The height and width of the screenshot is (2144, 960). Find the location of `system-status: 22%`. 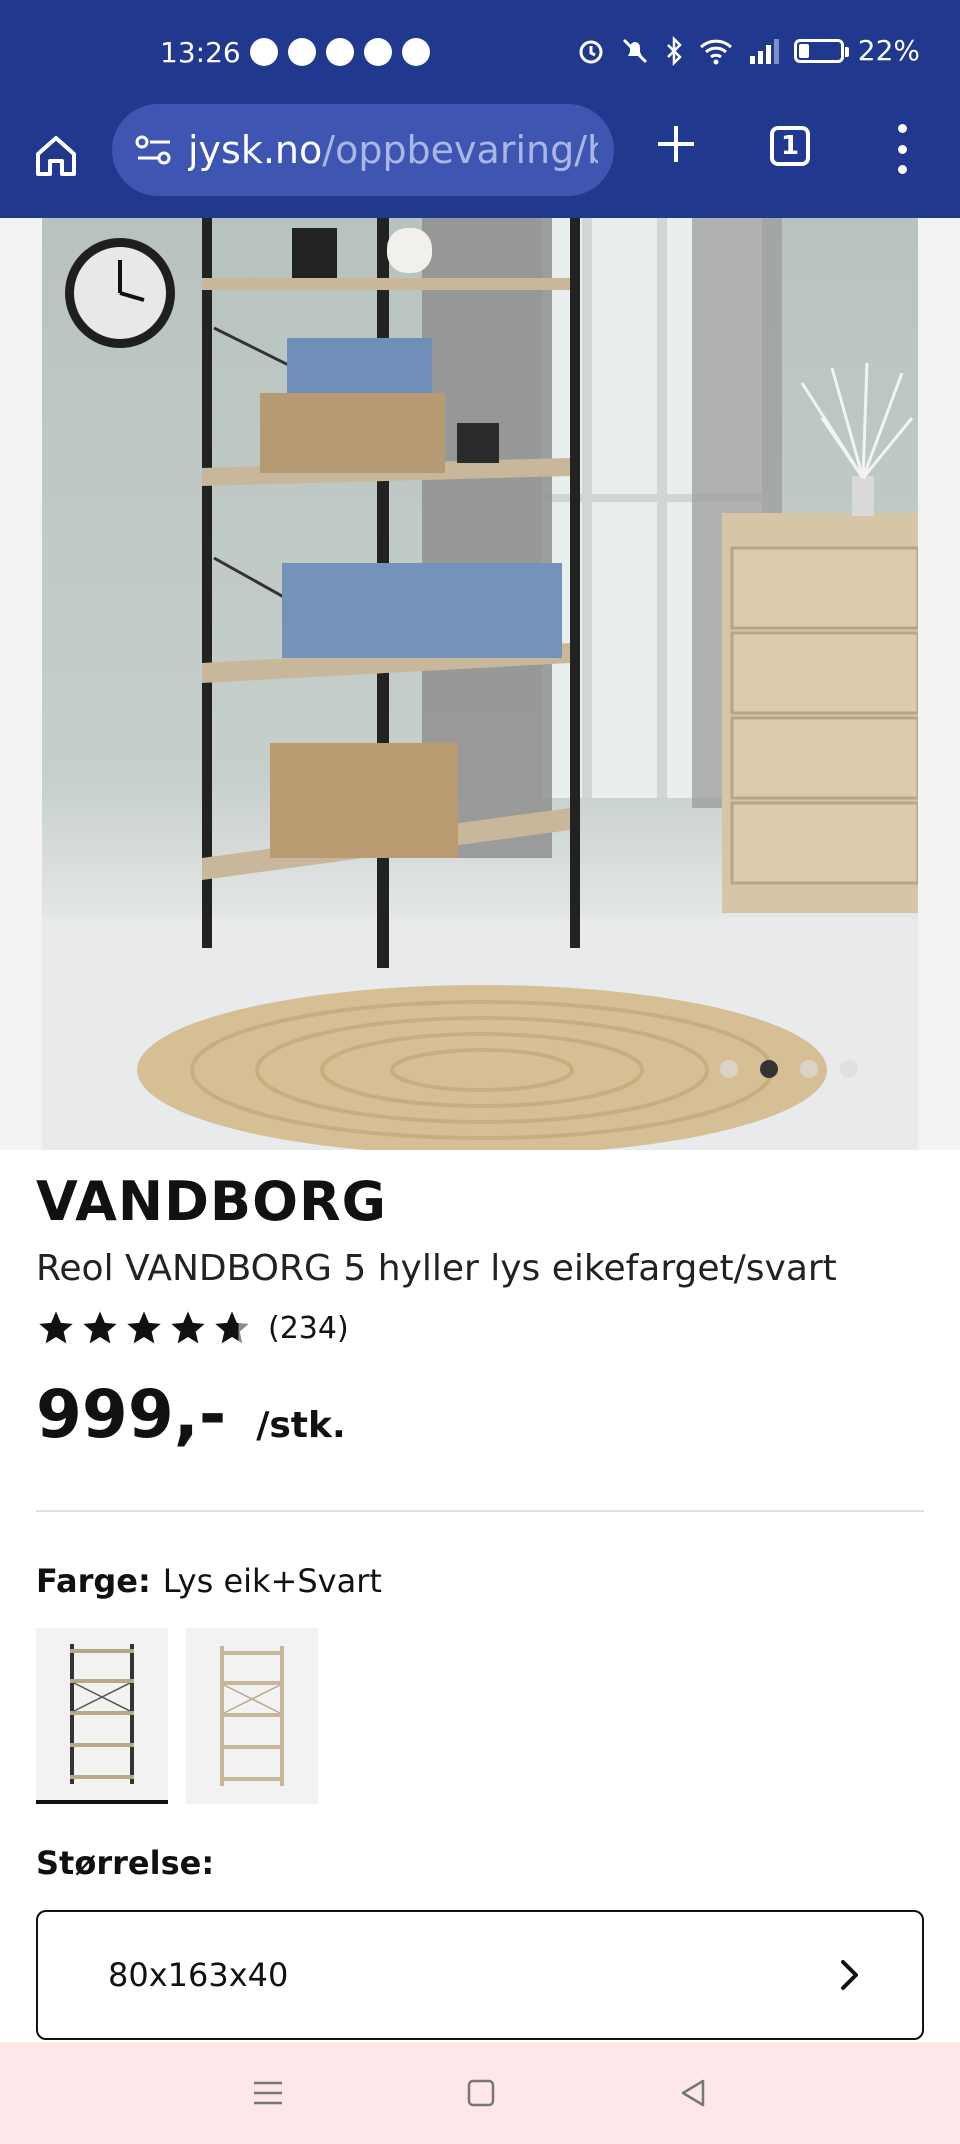

system-status: 22% is located at coordinates (748, 50).